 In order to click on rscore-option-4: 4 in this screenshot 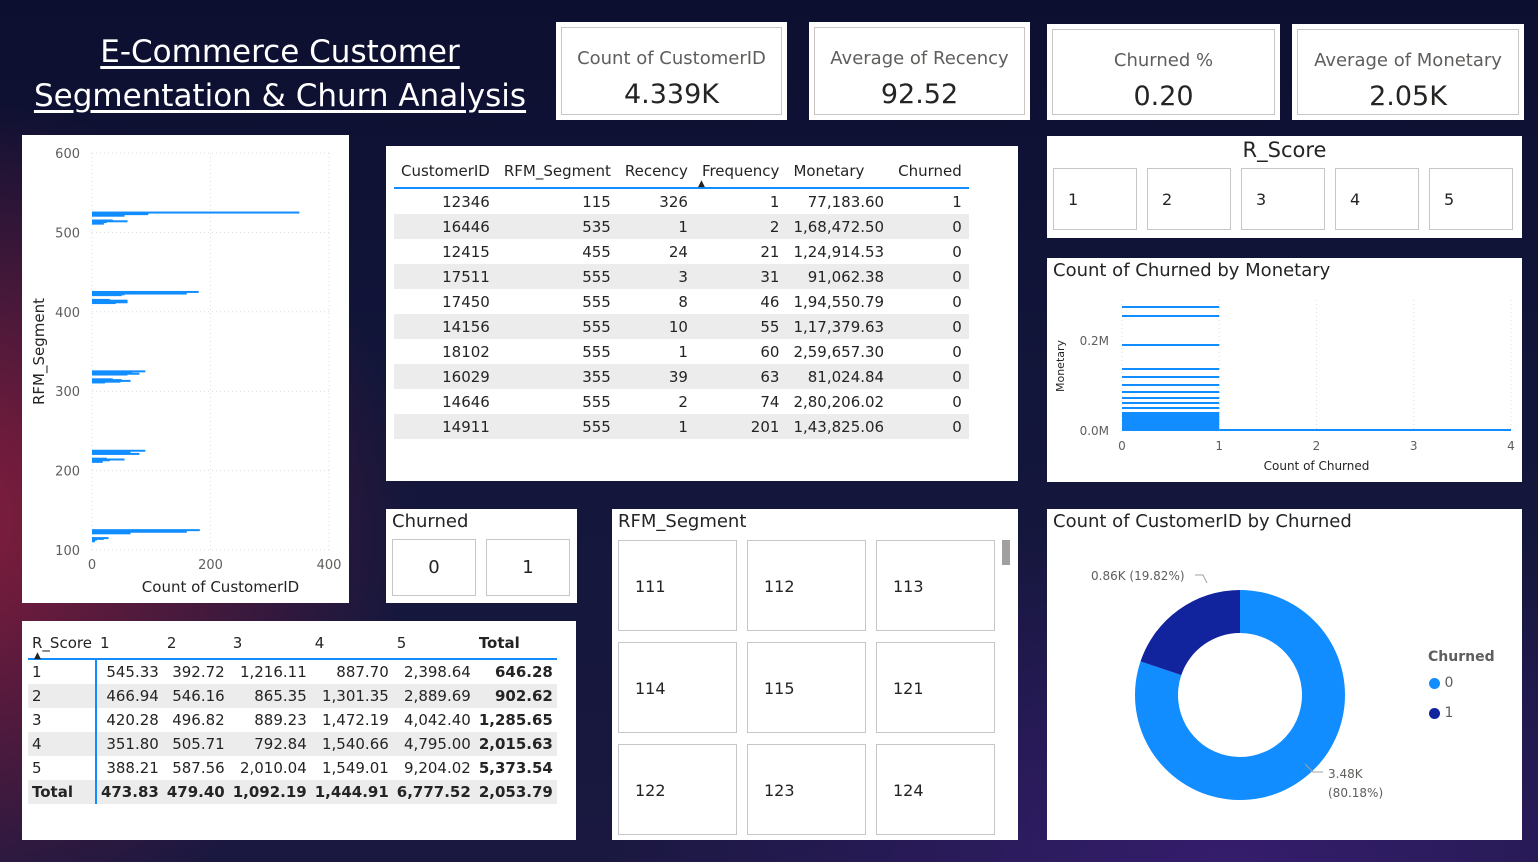, I will do `click(1377, 199)`.